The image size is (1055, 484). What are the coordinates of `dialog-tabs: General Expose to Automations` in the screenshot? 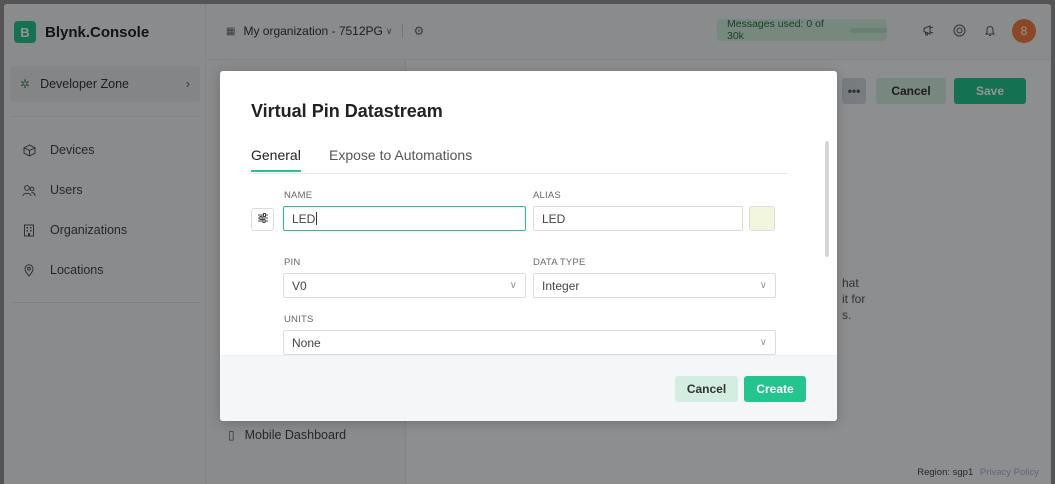 It's located at (519, 160).